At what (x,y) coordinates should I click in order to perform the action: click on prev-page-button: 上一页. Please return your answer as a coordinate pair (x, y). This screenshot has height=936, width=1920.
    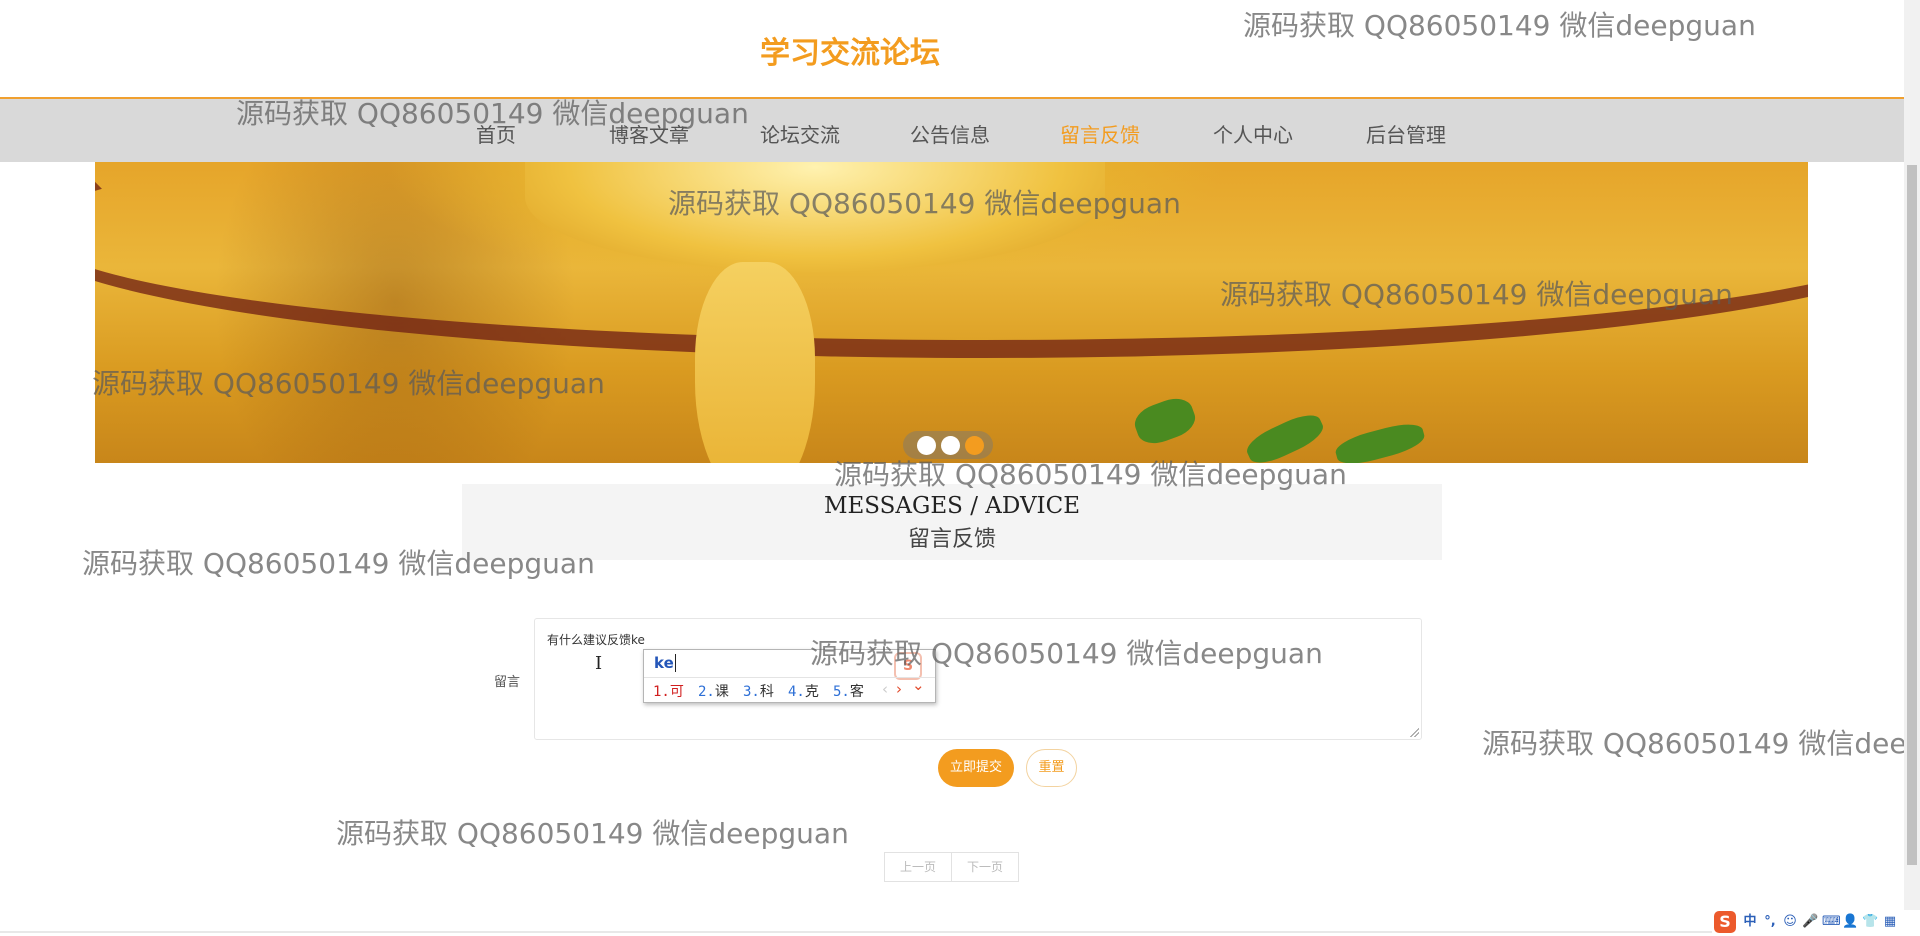
    Looking at the image, I should click on (918, 867).